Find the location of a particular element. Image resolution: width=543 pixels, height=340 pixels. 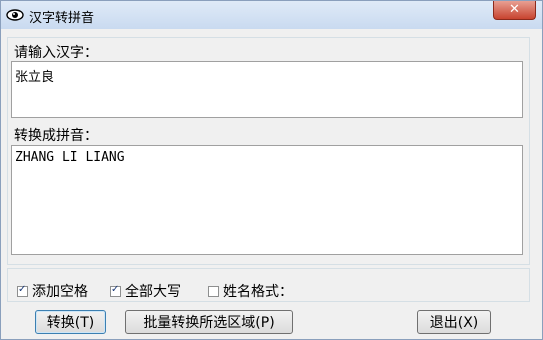

close-icon: ✕ is located at coordinates (514, 9).